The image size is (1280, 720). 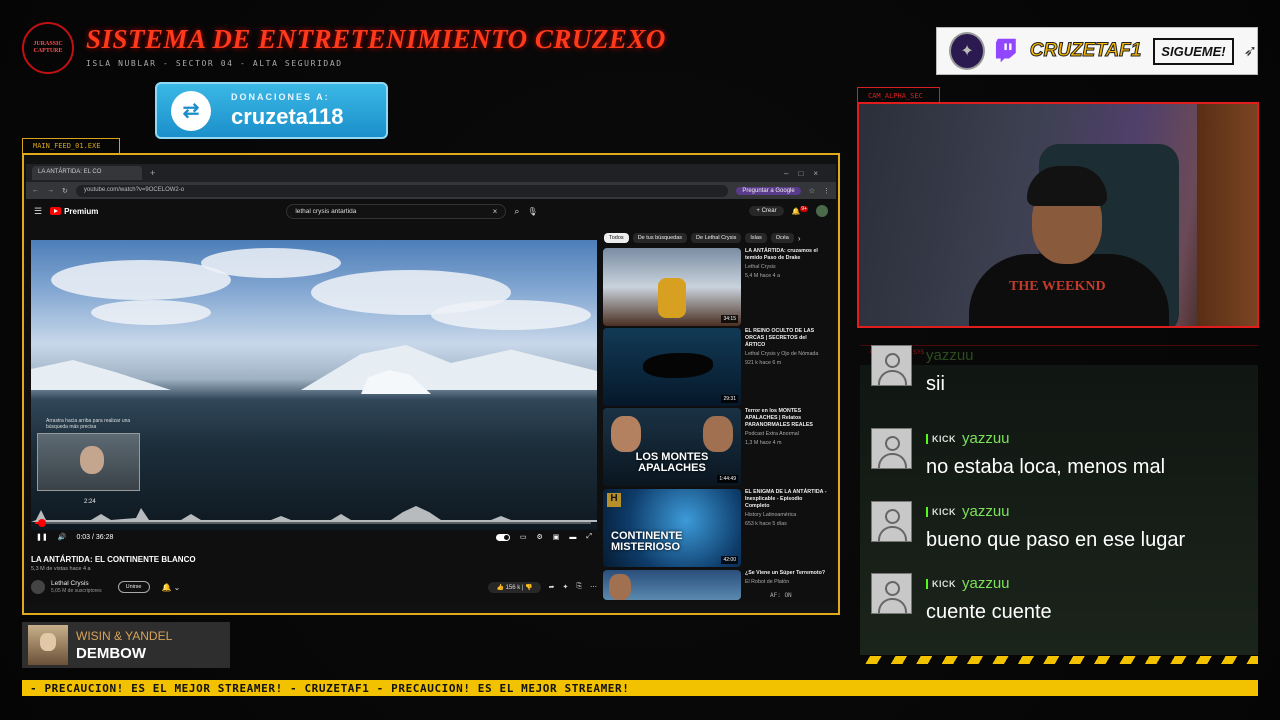 What do you see at coordinates (287, 116) in the screenshot?
I see `donation-user: cruzeta118` at bounding box center [287, 116].